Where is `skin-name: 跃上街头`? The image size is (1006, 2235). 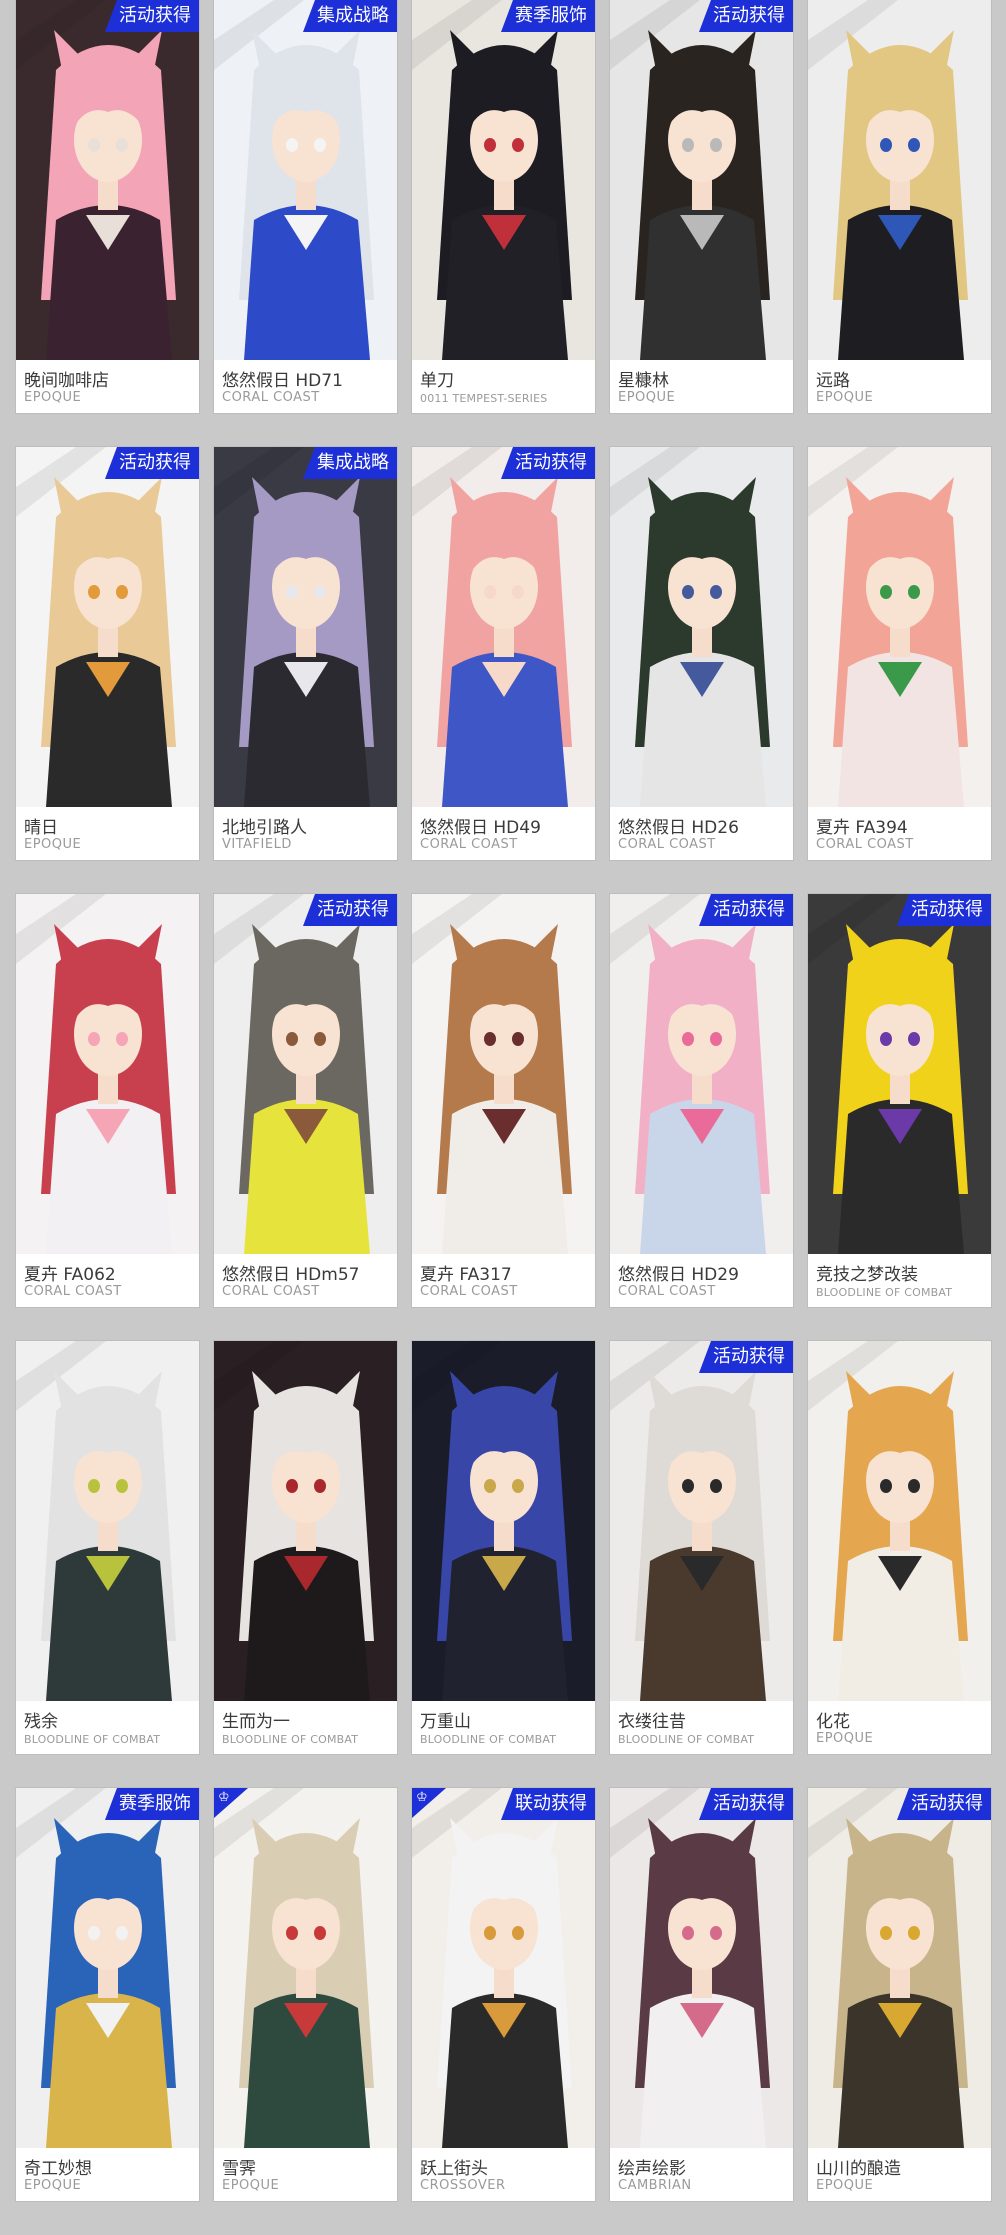 skin-name: 跃上街头 is located at coordinates (454, 2169).